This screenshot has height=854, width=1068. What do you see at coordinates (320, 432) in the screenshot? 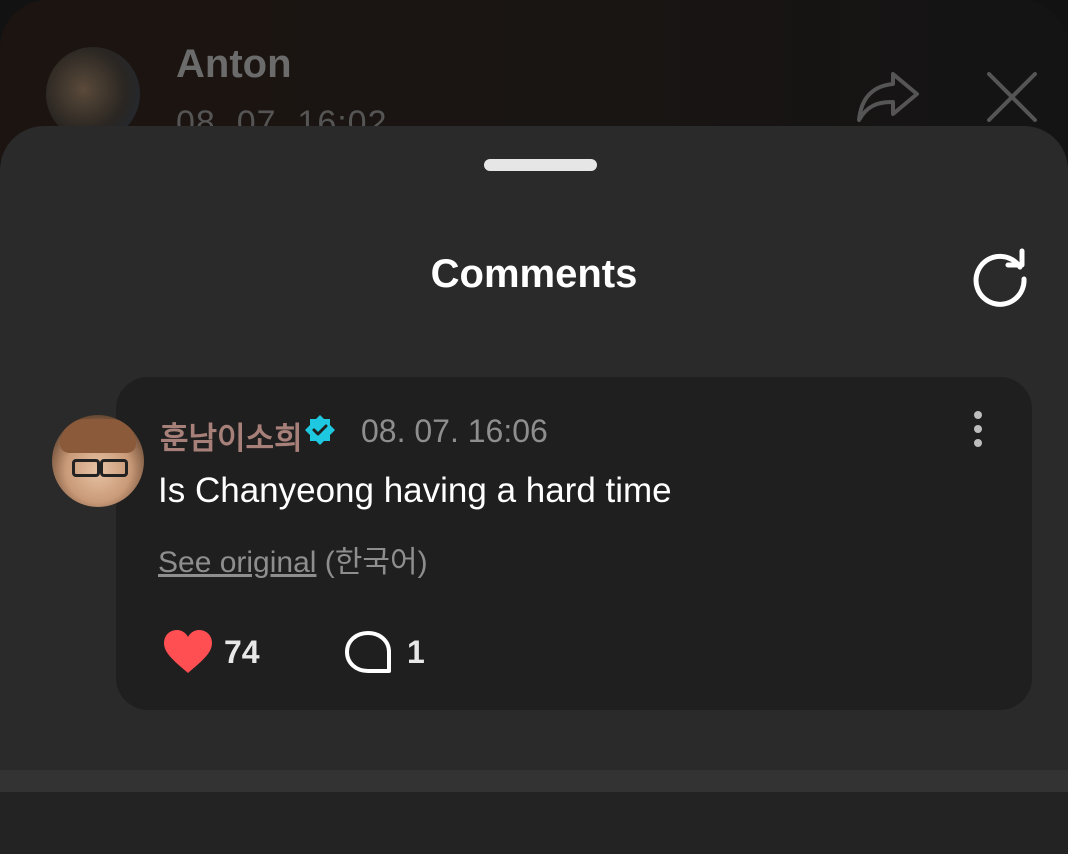
I see `verified-badge-icon` at bounding box center [320, 432].